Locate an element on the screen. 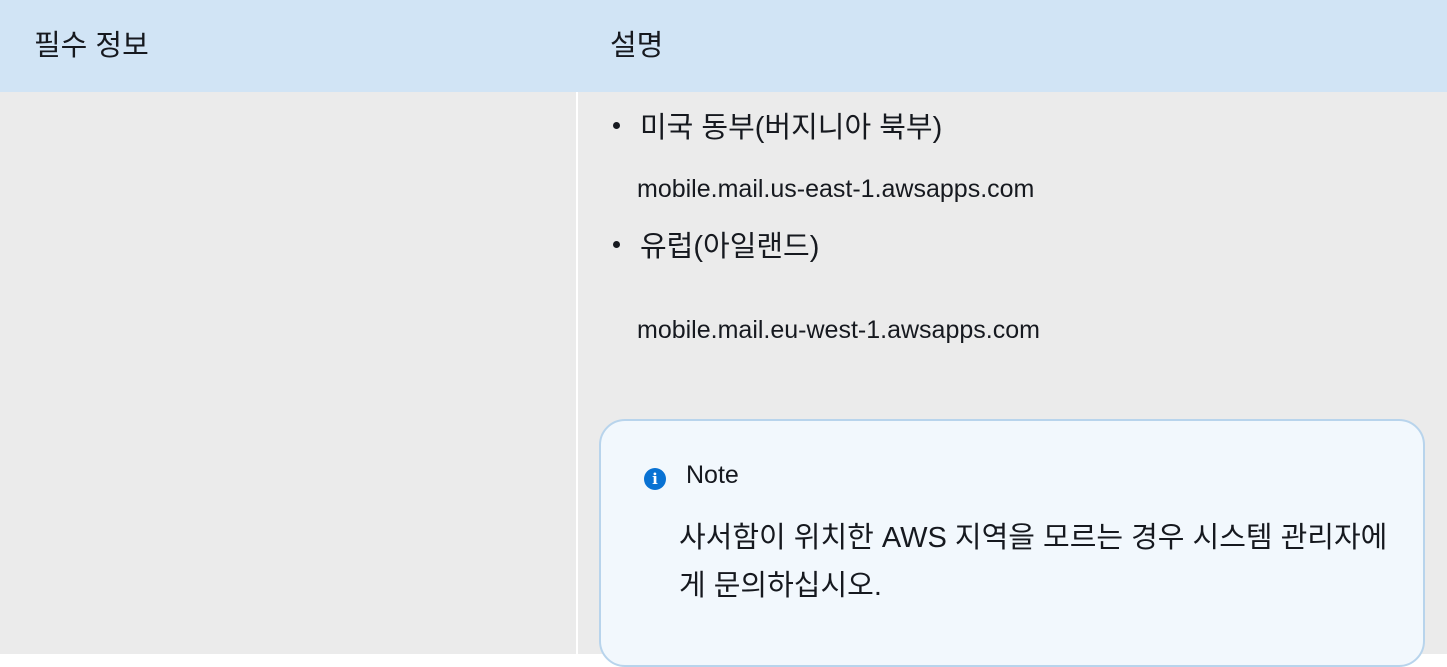 The height and width of the screenshot is (667, 1447). info-icon: i is located at coordinates (655, 479).